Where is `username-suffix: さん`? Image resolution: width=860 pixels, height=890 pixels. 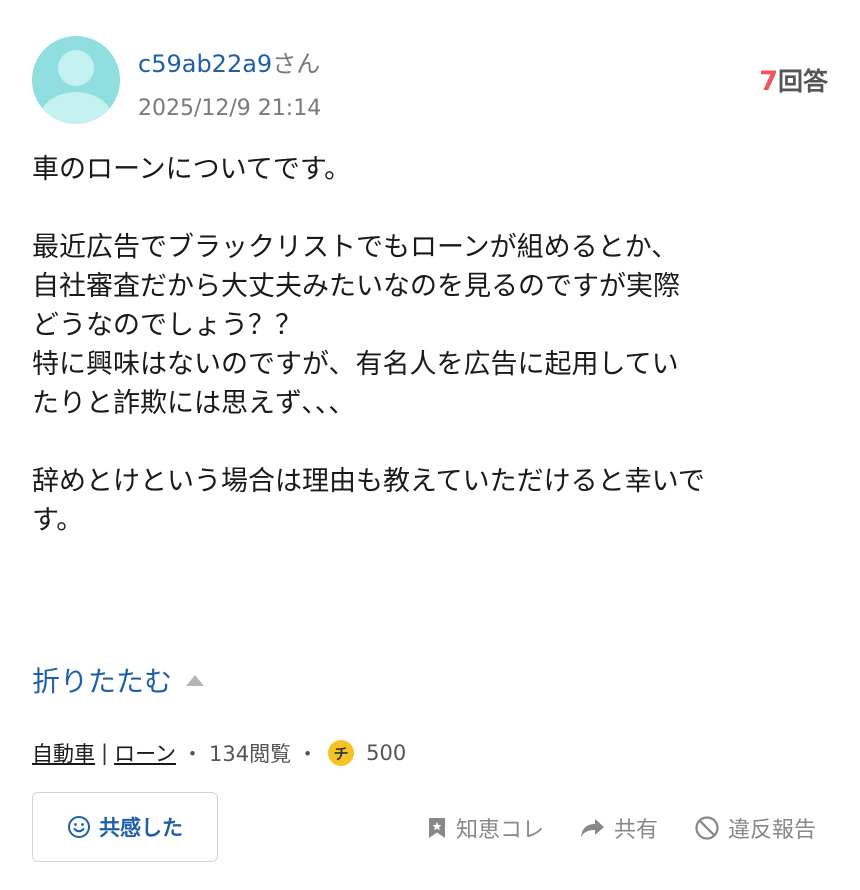 username-suffix: さん is located at coordinates (296, 64).